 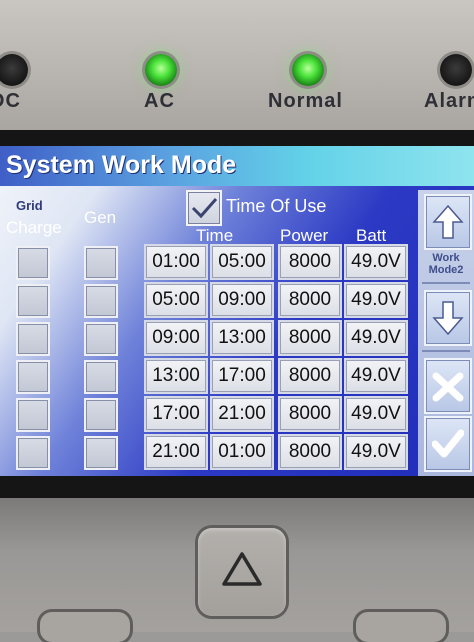 I want to click on end-time-field: 05:00, so click(x=242, y=262).